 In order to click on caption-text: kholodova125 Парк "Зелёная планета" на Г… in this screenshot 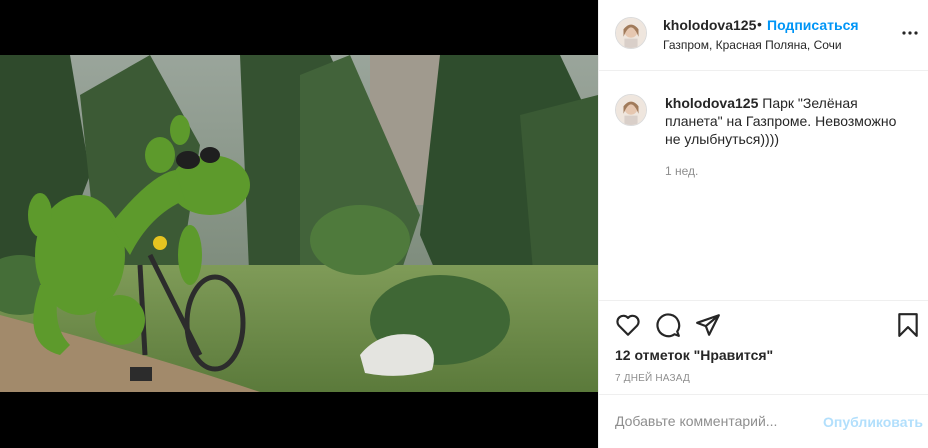, I will do `click(790, 121)`.